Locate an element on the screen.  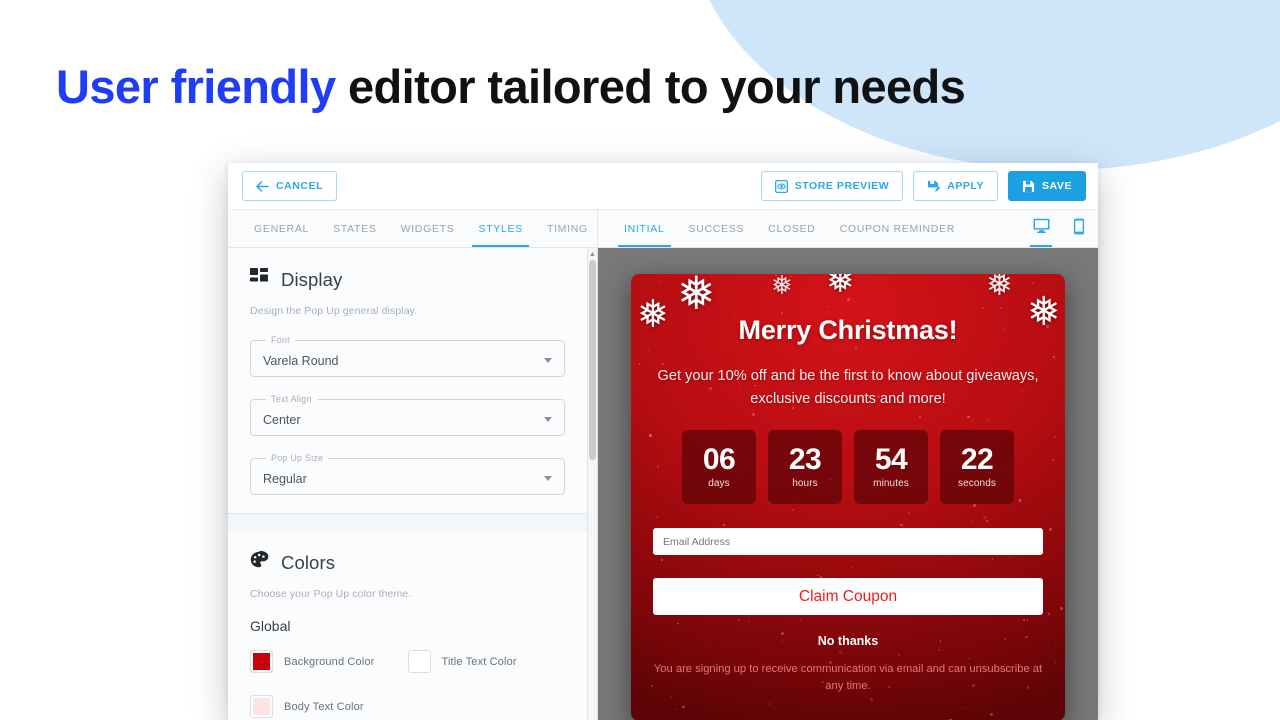
popup-size-field-value: Regular is located at coordinates (285, 478).